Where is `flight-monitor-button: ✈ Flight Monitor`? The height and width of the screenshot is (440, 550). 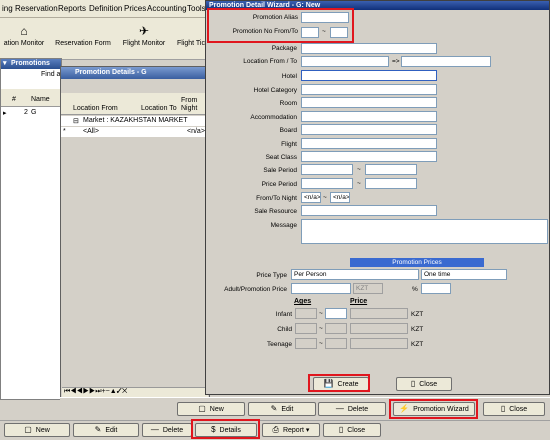 flight-monitor-button: ✈ Flight Monitor is located at coordinates (144, 41).